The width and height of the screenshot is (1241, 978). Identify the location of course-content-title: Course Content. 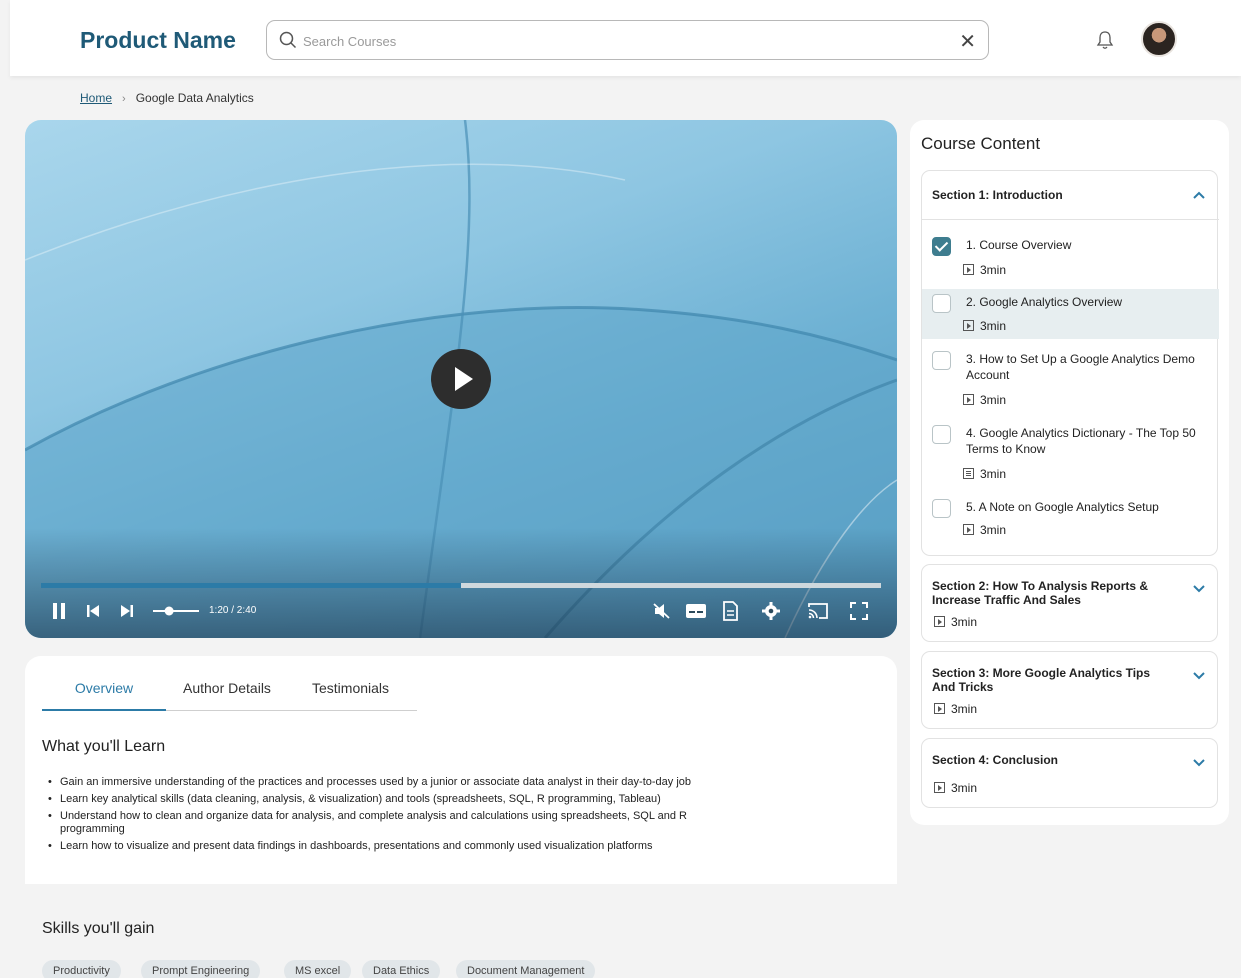
(981, 143).